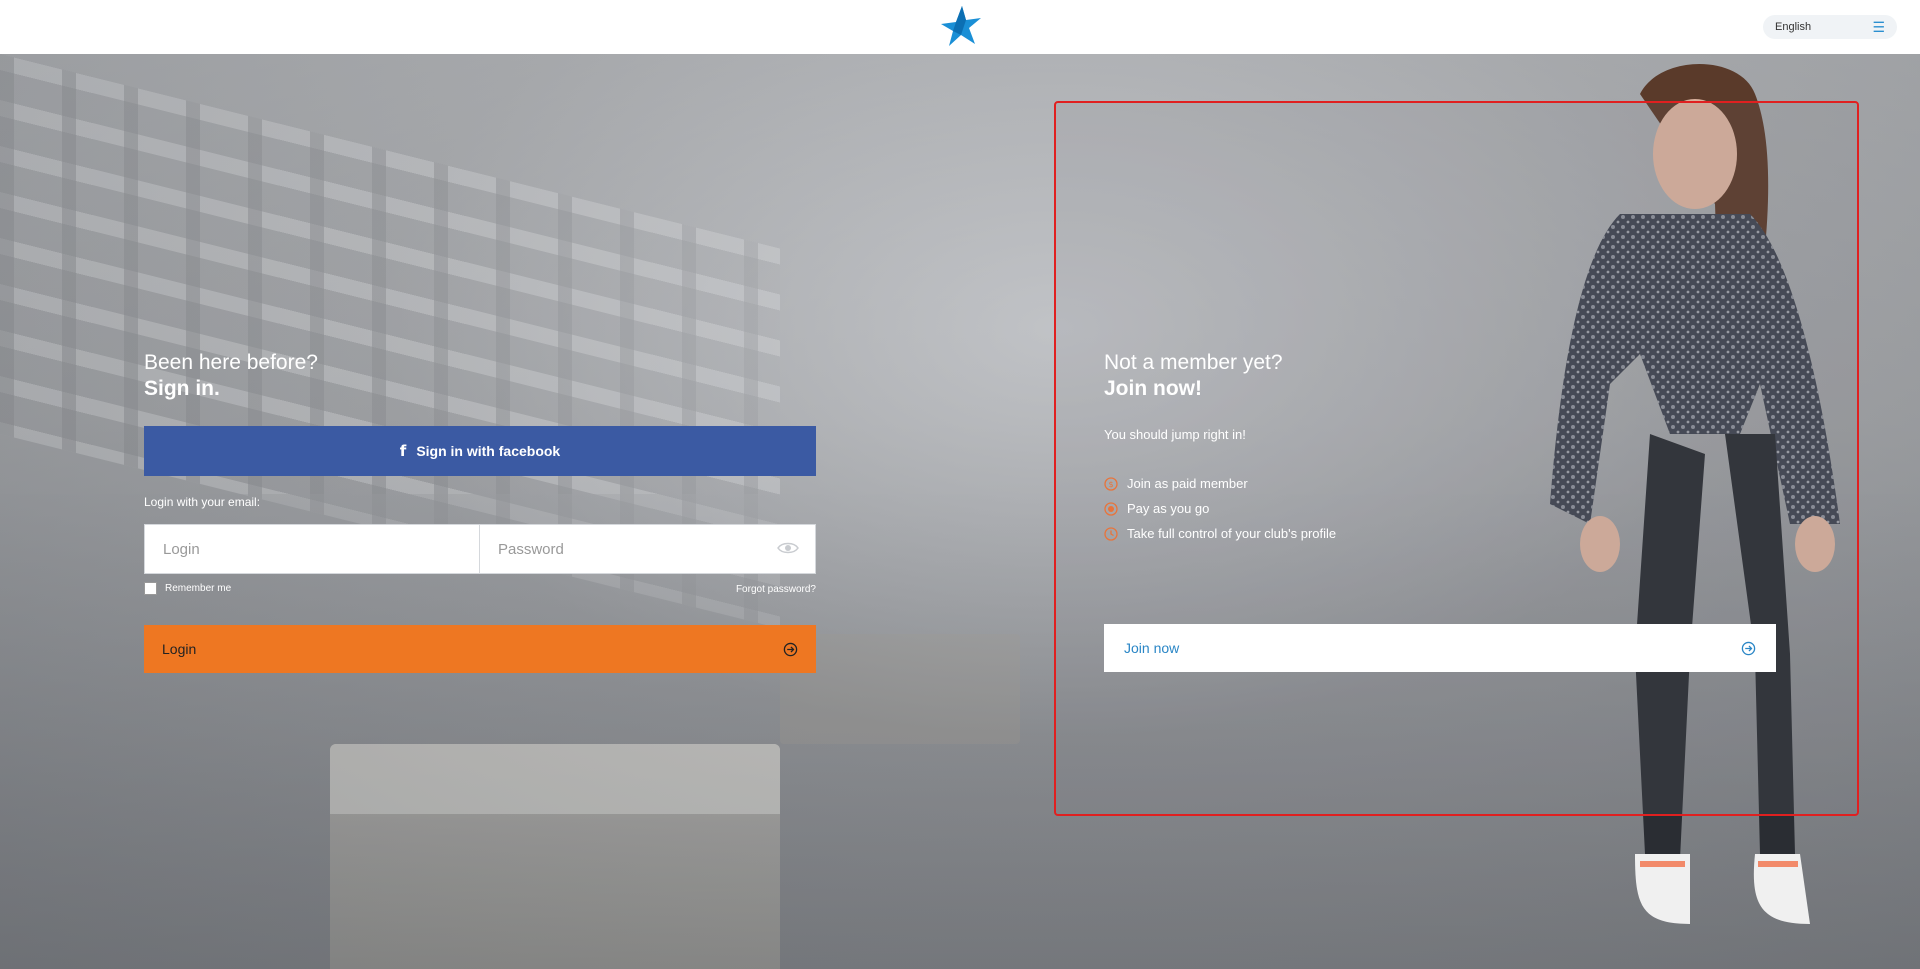 Image resolution: width=1920 pixels, height=969 pixels. I want to click on membership-icon: $, so click(1111, 483).